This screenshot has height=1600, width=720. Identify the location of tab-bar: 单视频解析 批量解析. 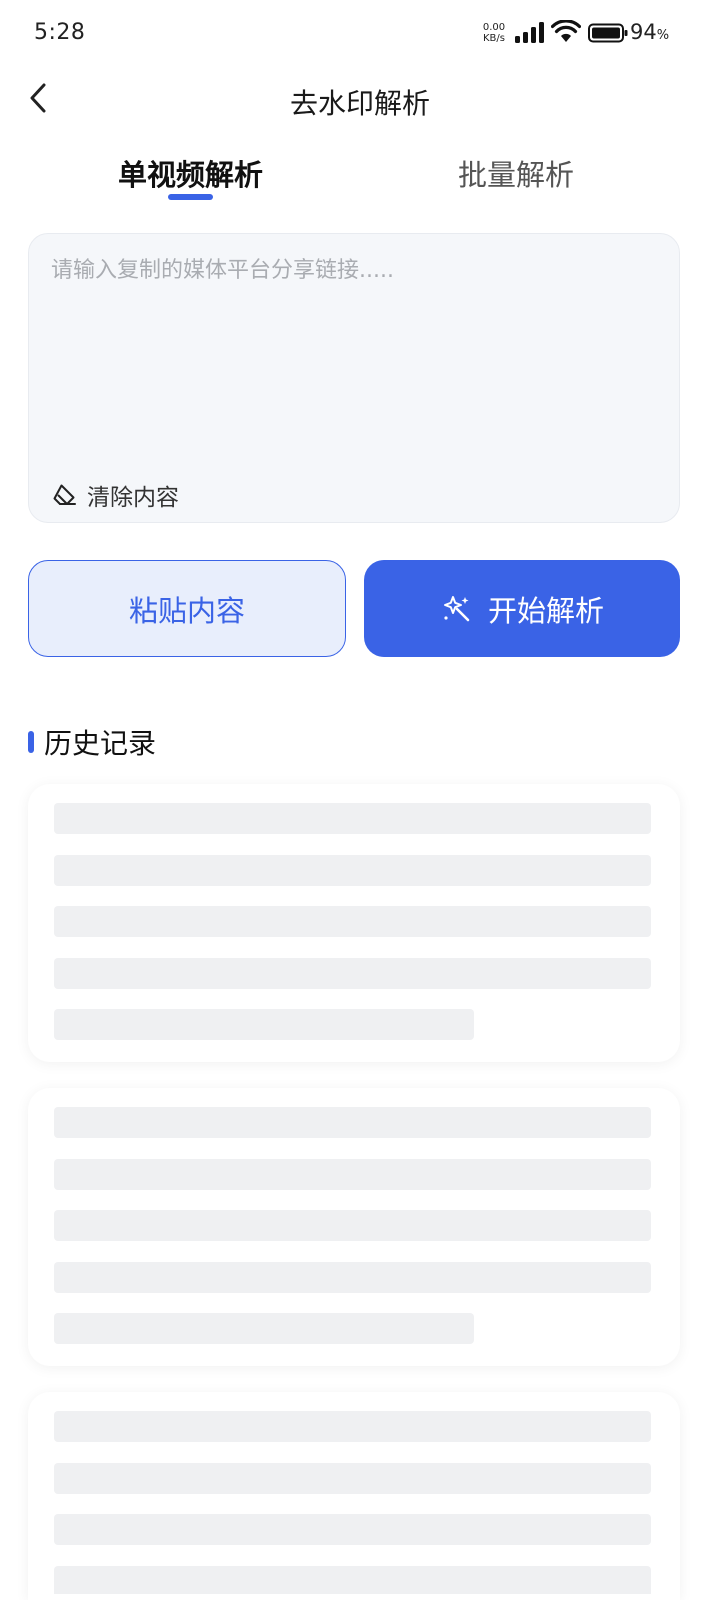
(360, 173).